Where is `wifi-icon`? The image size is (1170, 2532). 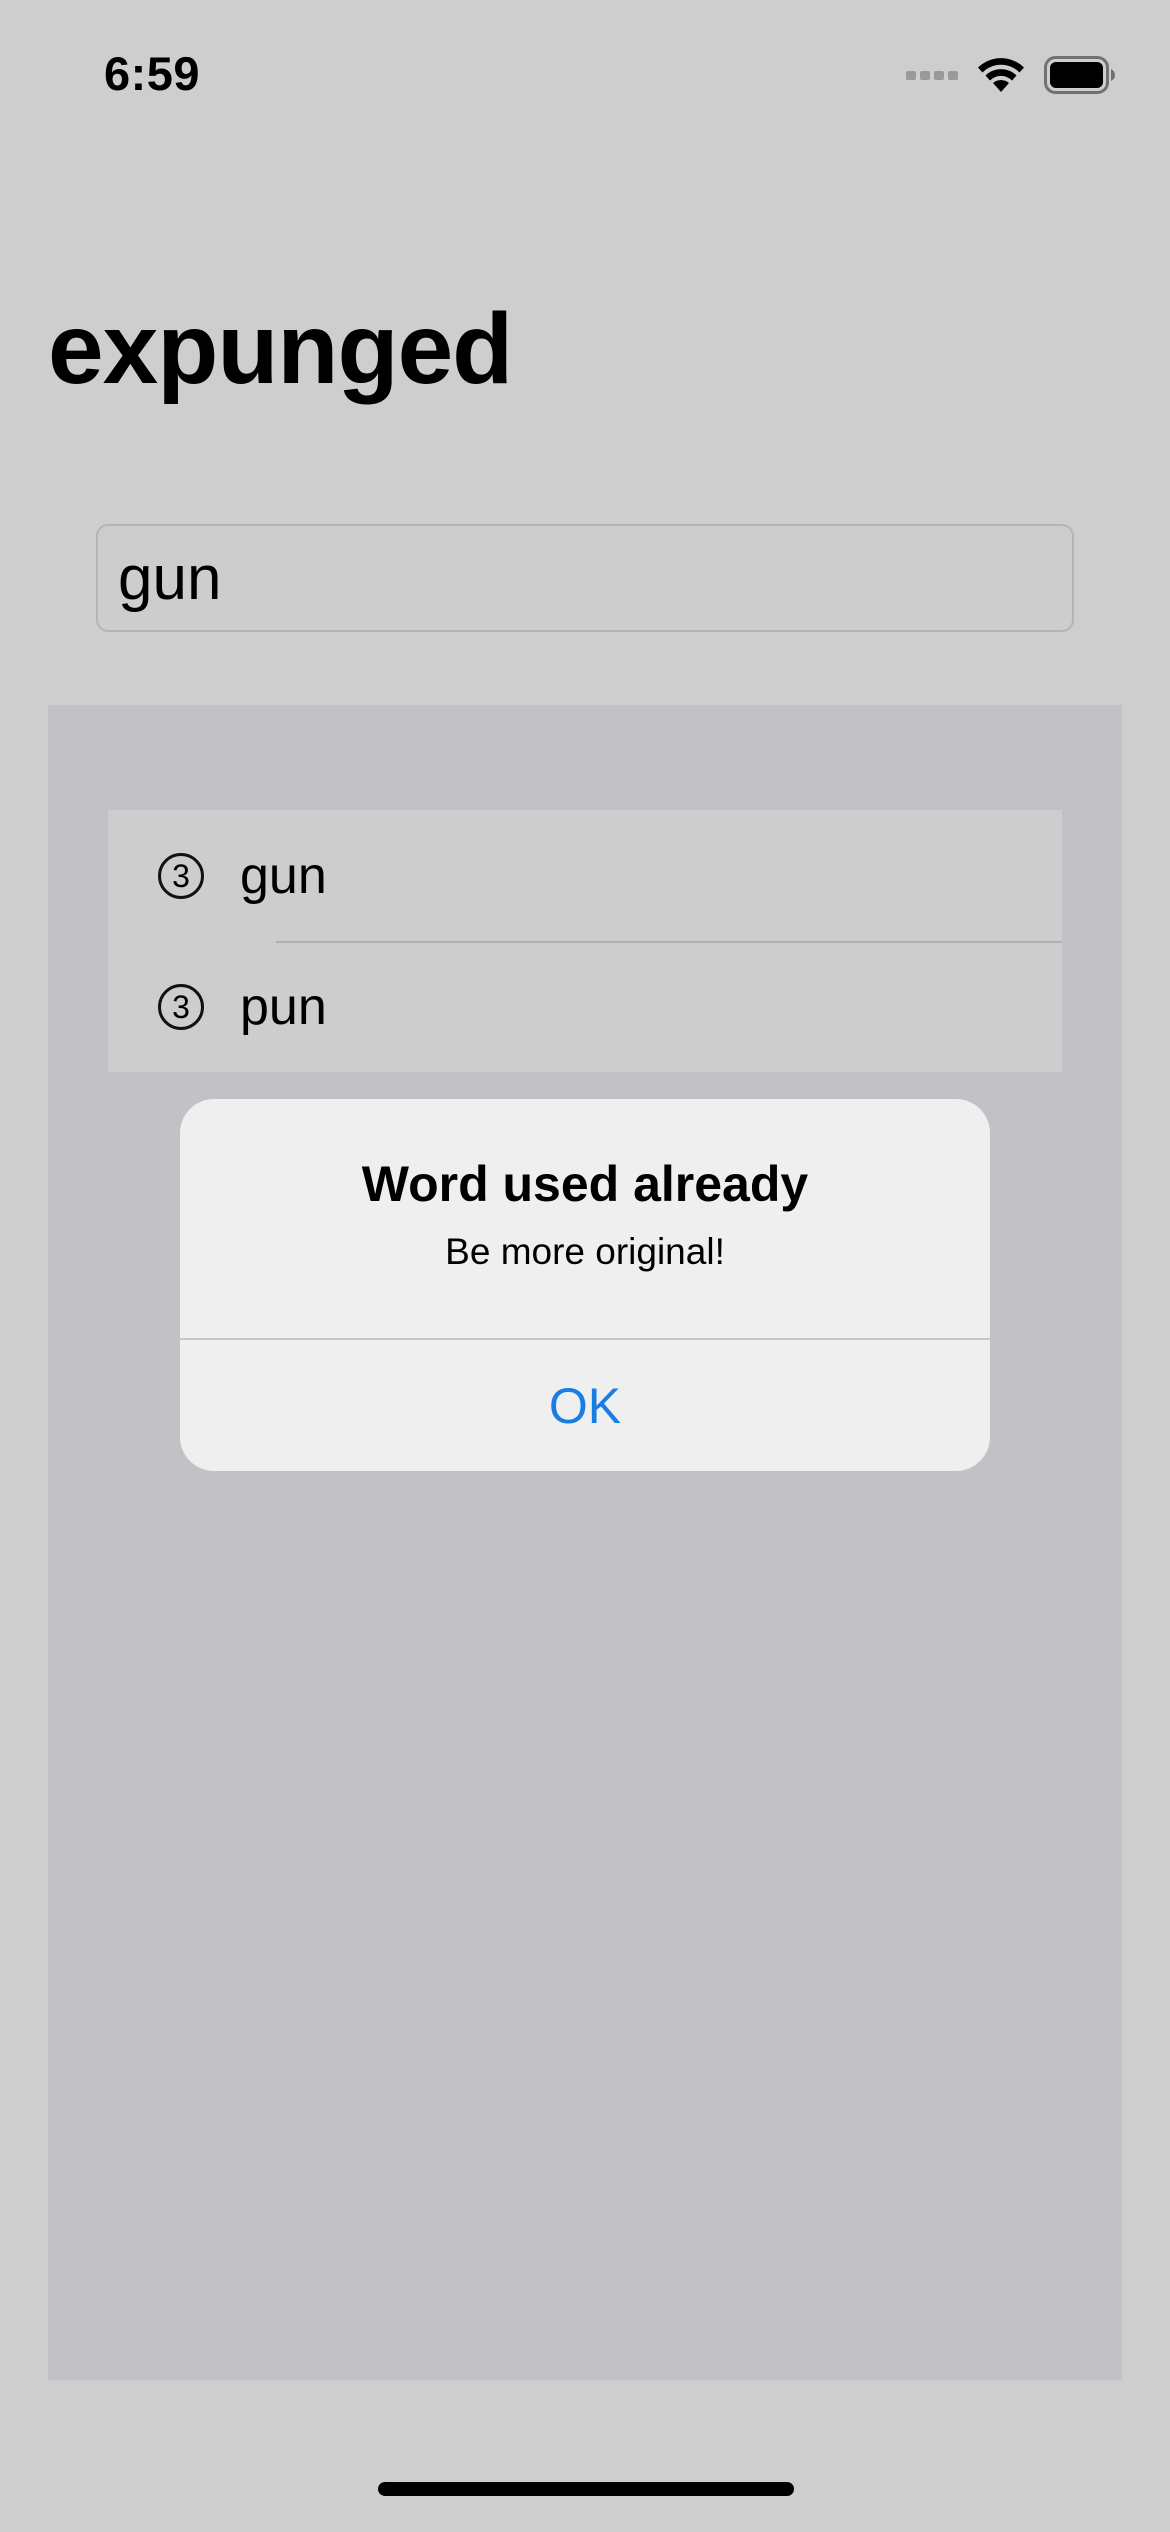
wifi-icon is located at coordinates (1001, 75).